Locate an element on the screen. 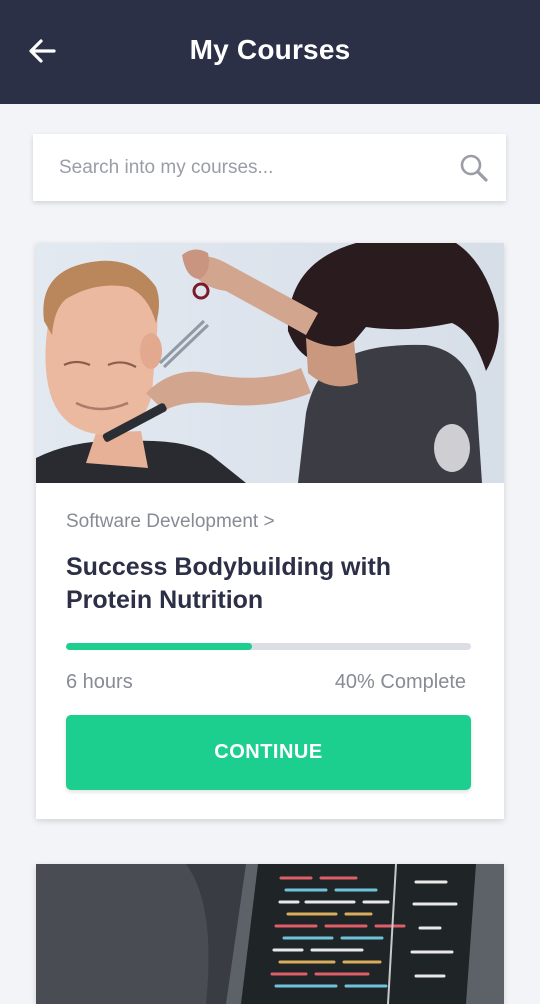 The image size is (540, 1004). app-header: My Courses is located at coordinates (270, 52).